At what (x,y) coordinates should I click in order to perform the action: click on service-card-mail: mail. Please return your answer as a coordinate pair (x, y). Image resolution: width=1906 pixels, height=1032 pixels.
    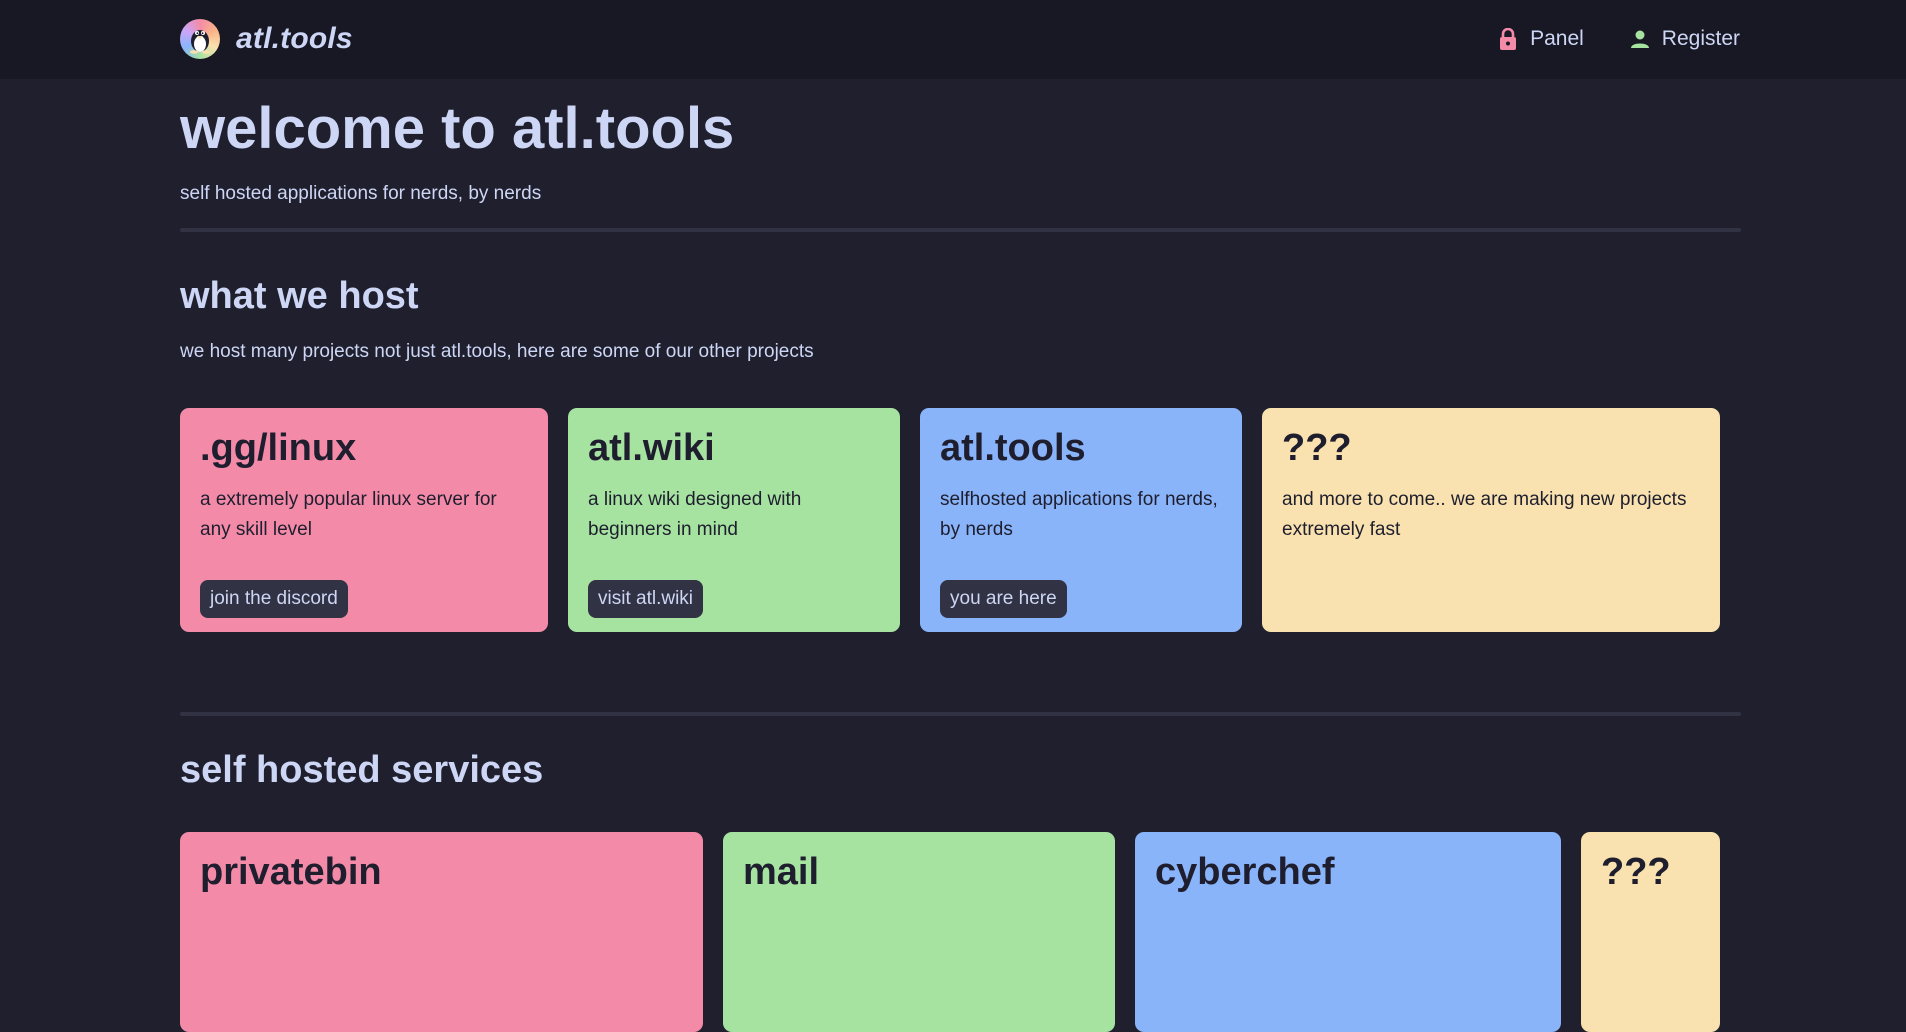
    Looking at the image, I should click on (919, 932).